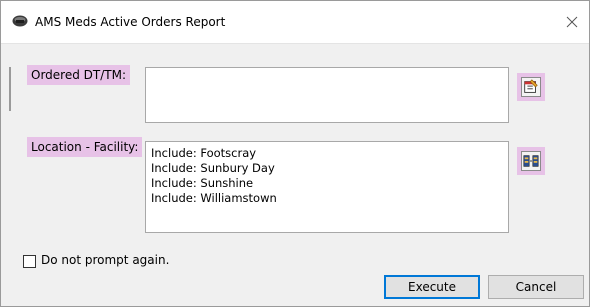  Describe the element at coordinates (327, 168) in the screenshot. I see `list-item: Include: Sunbury Day` at that location.